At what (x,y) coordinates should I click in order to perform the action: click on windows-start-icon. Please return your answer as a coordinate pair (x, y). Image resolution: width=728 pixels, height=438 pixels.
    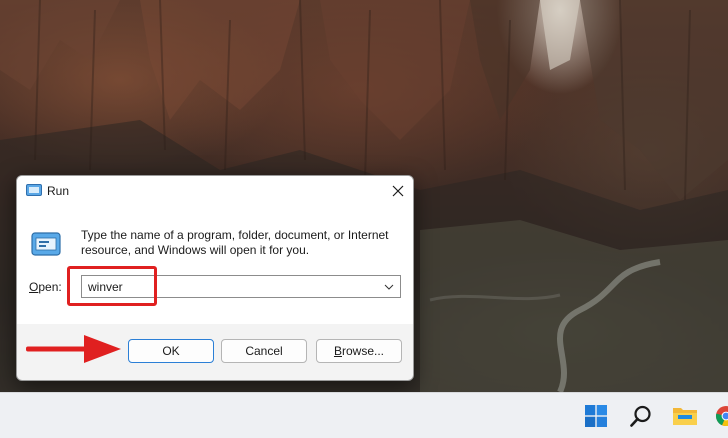
    Looking at the image, I should click on (596, 416).